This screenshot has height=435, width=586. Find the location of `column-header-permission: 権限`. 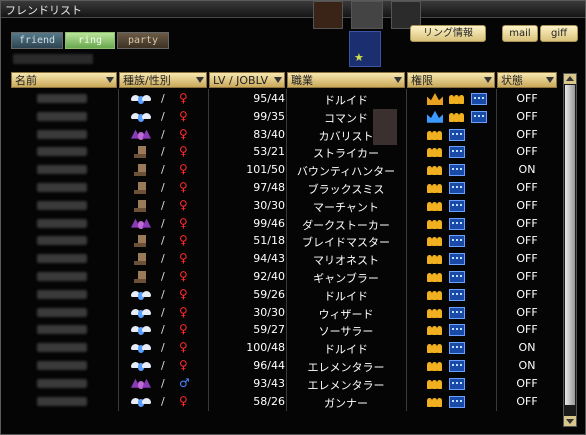

column-header-permission: 権限 is located at coordinates (451, 80).